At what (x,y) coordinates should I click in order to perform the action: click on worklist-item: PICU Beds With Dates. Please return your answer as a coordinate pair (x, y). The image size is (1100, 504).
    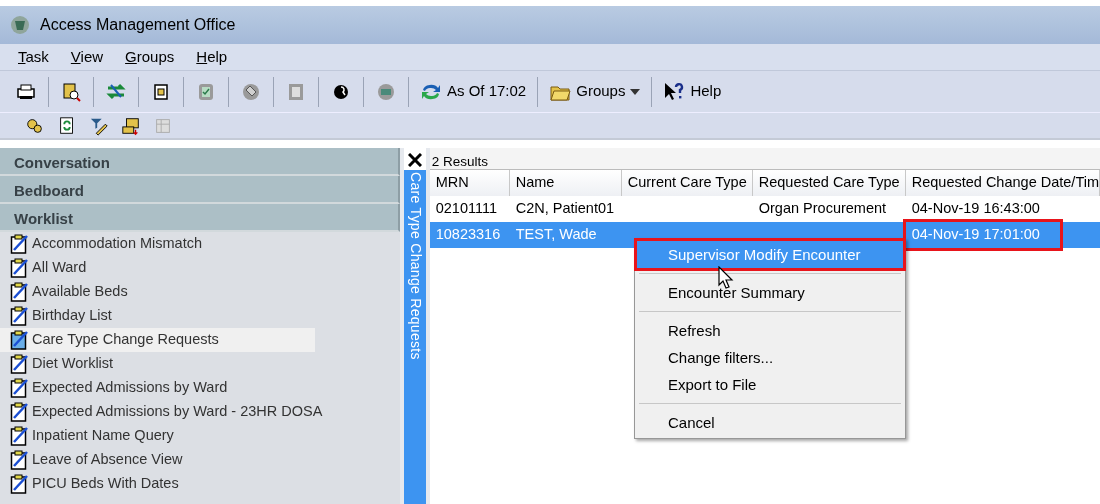
    Looking at the image, I should click on (92, 484).